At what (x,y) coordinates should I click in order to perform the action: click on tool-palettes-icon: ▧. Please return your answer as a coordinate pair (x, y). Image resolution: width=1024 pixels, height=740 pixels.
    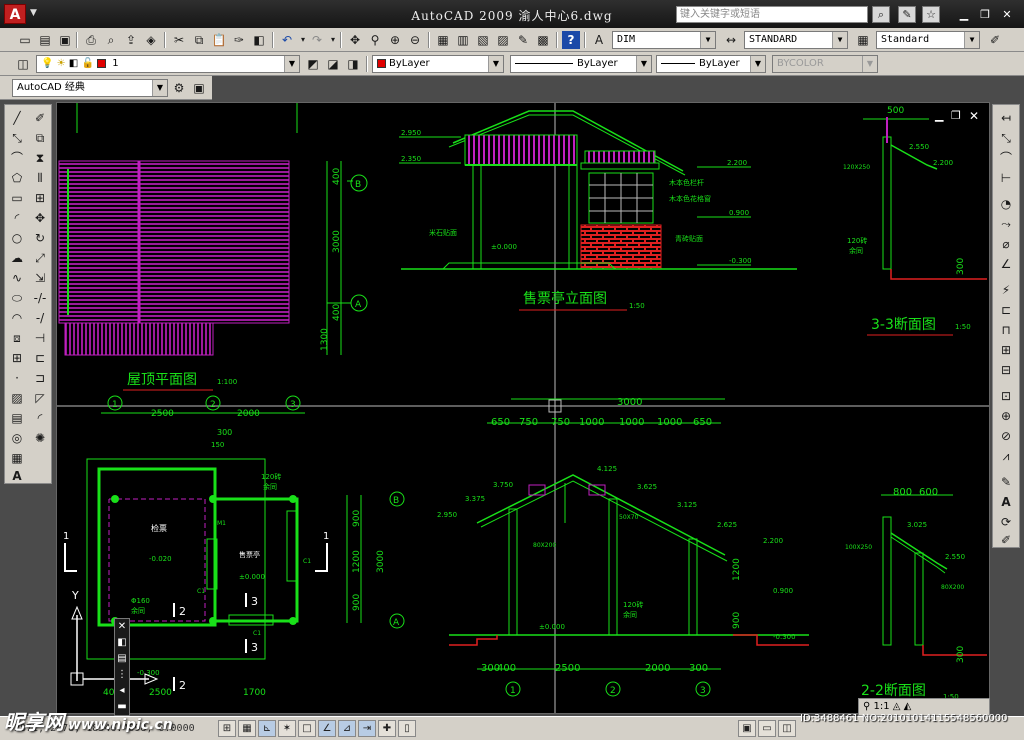
    Looking at the image, I should click on (483, 40).